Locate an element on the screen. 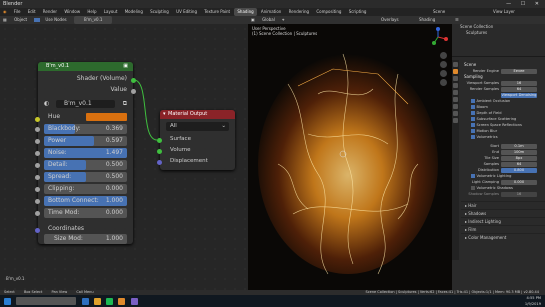 The width and height of the screenshot is (545, 307). tab-compositing: Compositing is located at coordinates (328, 12).